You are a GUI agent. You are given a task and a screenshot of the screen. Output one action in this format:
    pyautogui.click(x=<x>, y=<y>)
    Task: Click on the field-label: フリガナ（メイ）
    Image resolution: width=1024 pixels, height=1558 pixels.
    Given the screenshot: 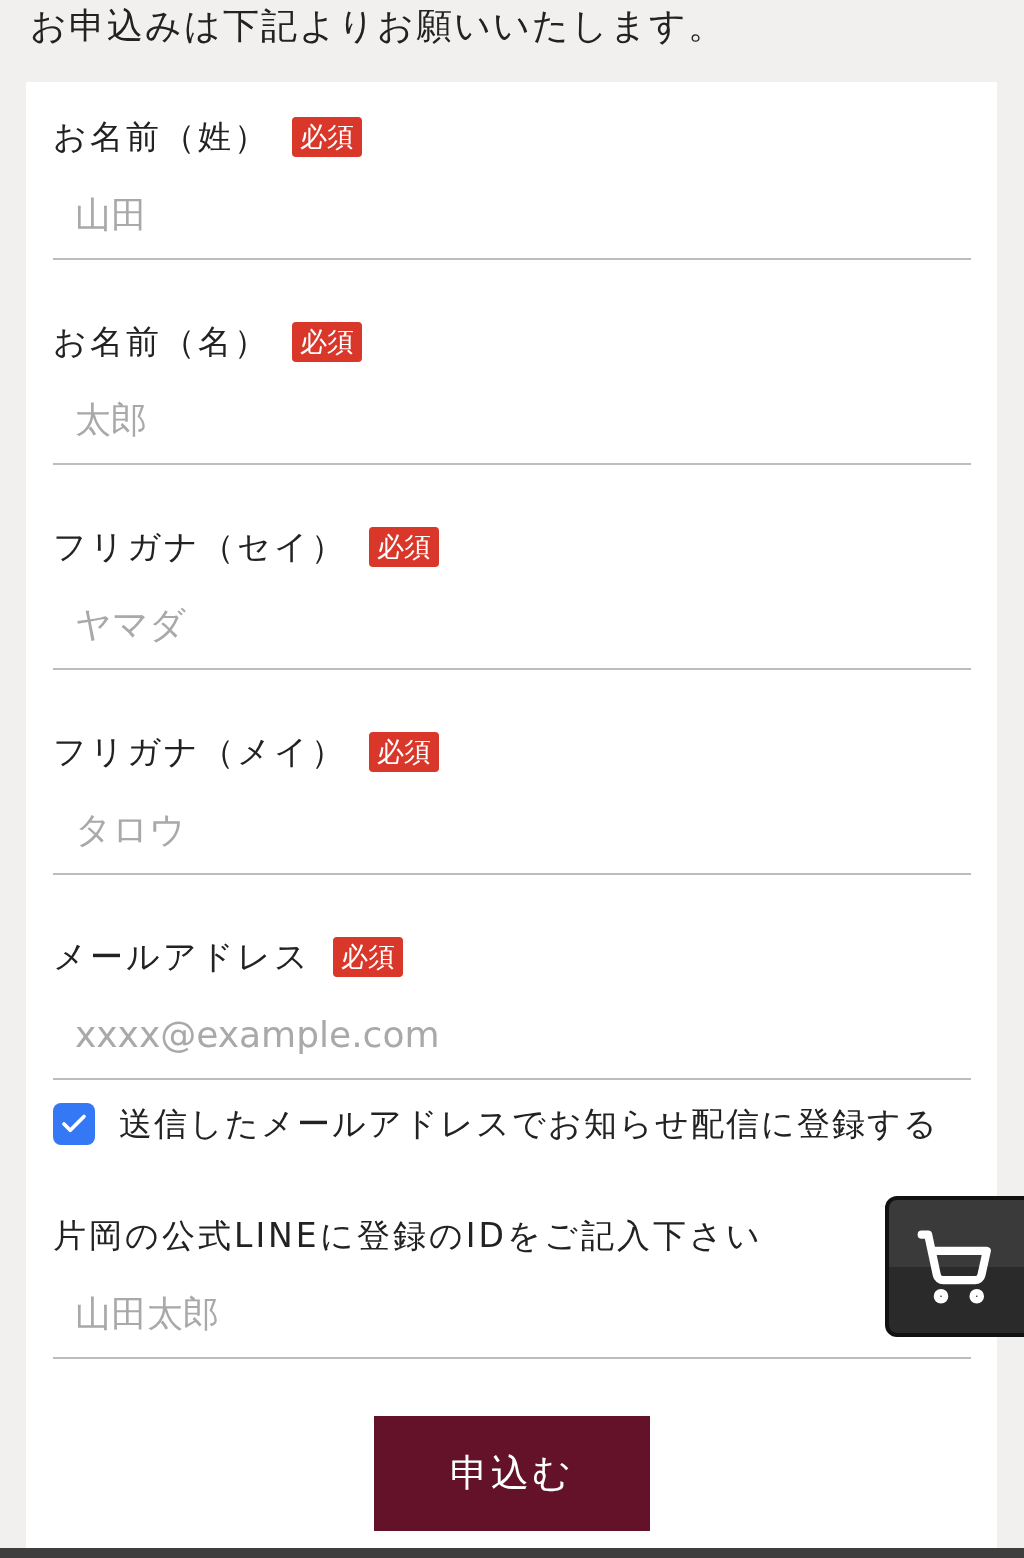 What is the action you would take?
    pyautogui.click(x=200, y=751)
    